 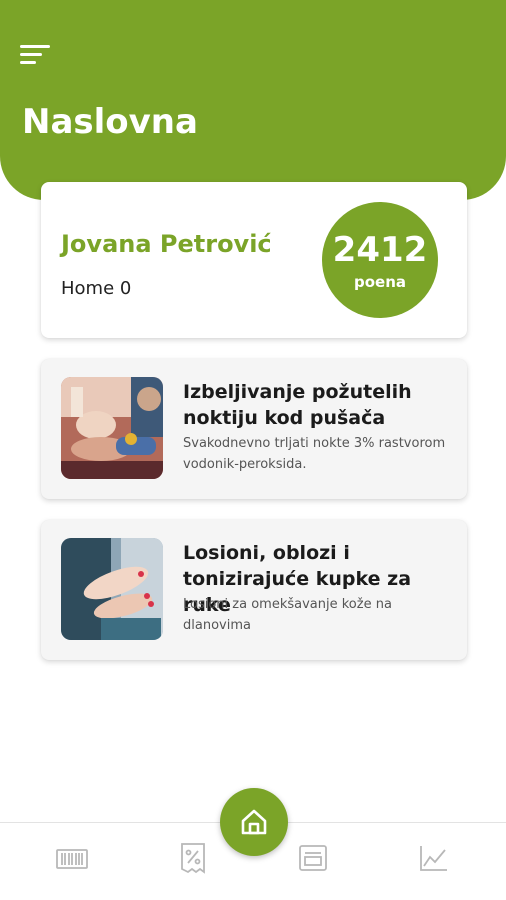 I want to click on profile-card: Jovana Petrović Home 0 2412 poena, so click(x=254, y=260).